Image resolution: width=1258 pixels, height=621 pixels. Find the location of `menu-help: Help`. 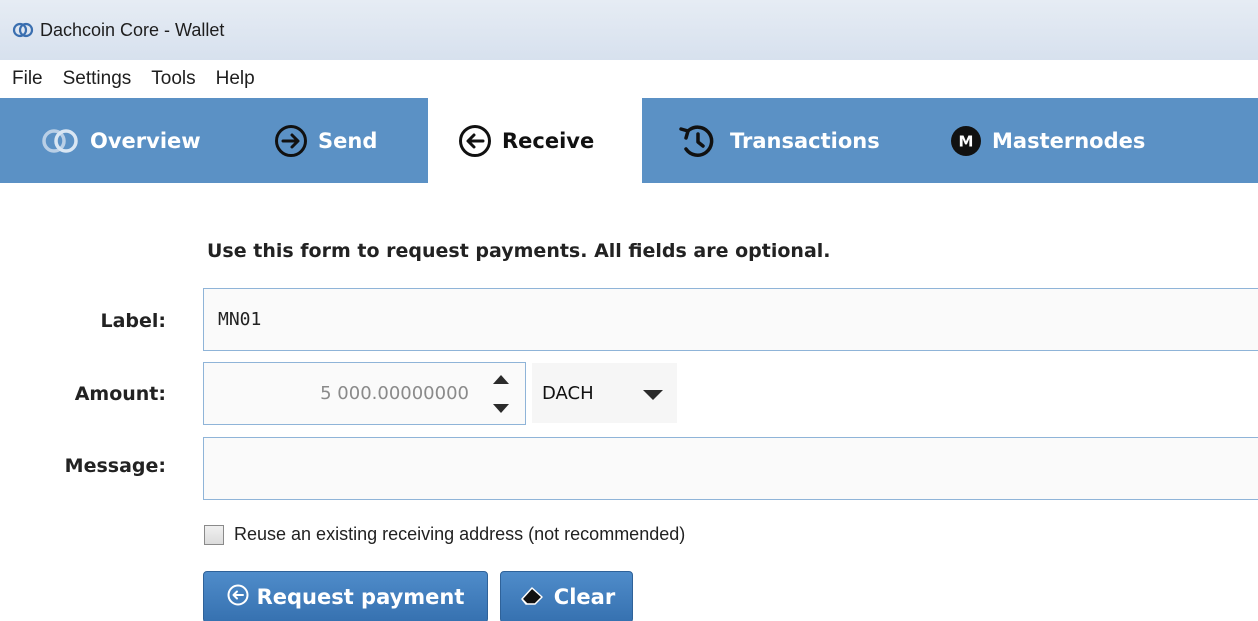

menu-help: Help is located at coordinates (235, 79).